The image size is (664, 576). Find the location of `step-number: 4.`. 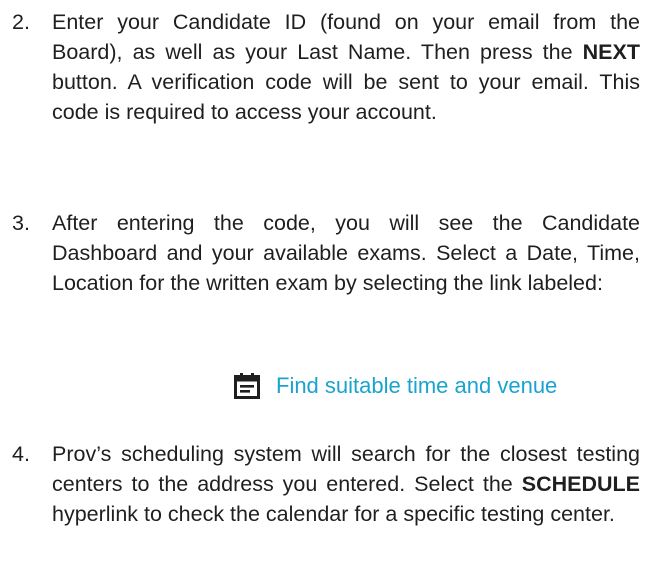

step-number: 4. is located at coordinates (21, 454).